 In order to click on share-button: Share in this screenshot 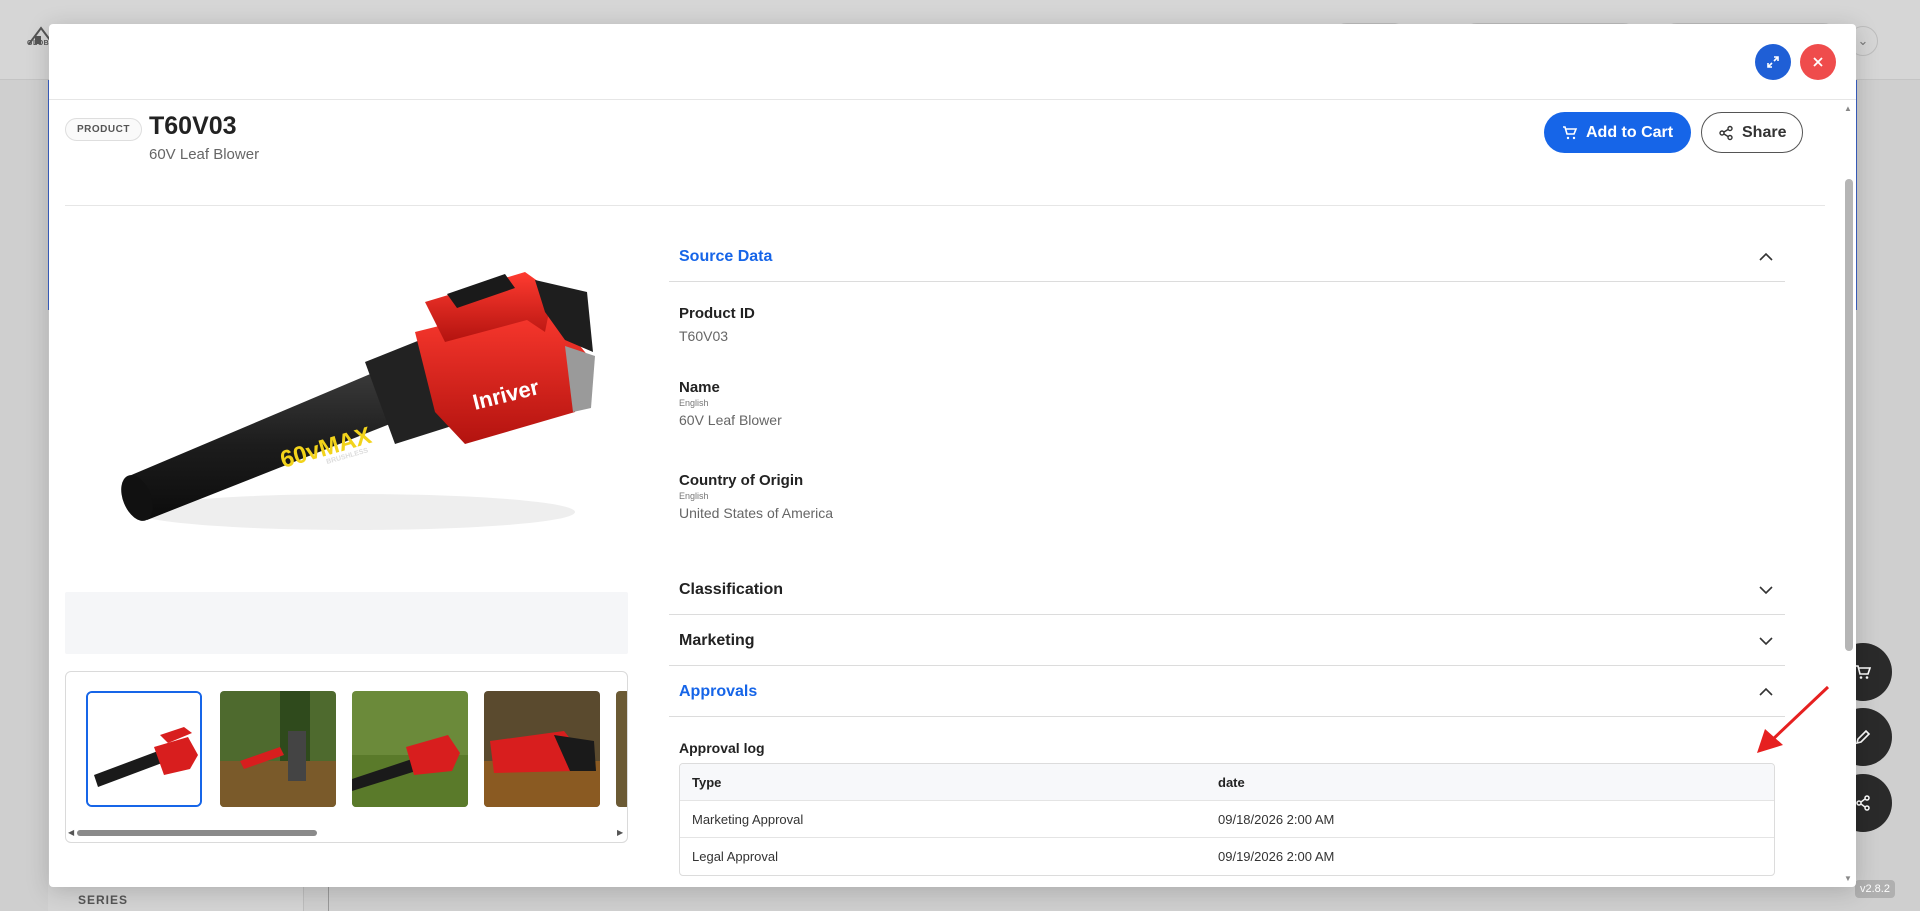, I will do `click(1752, 132)`.